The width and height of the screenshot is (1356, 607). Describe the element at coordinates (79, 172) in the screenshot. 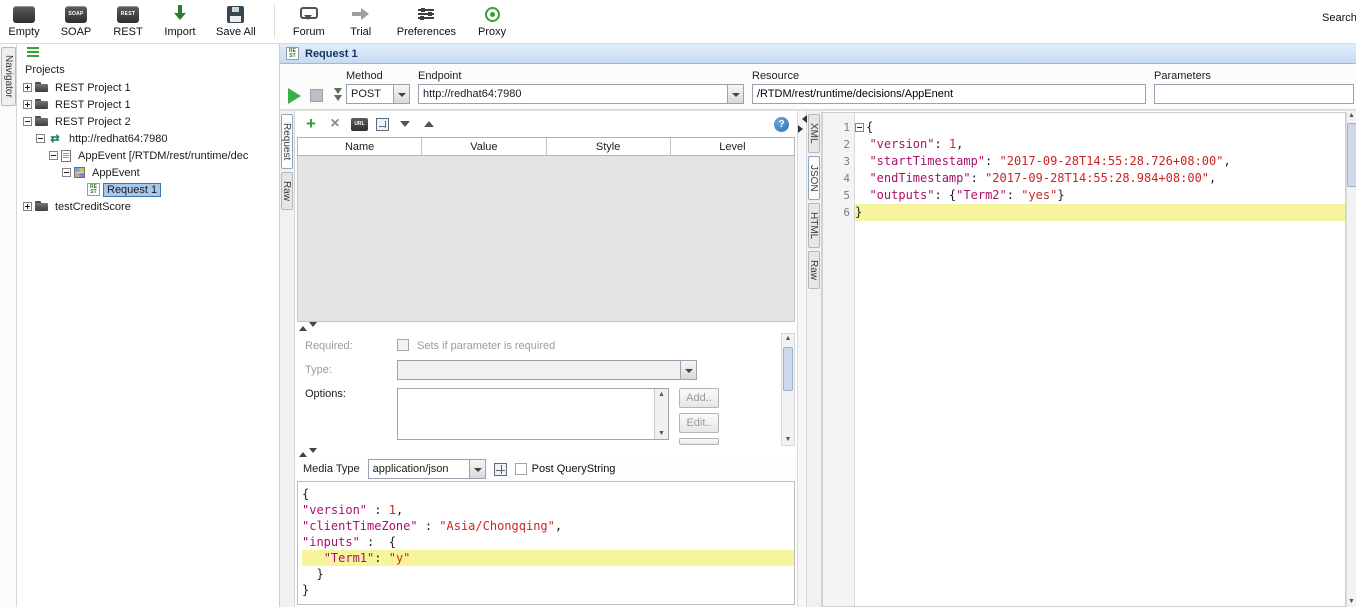

I see `method-icon` at that location.